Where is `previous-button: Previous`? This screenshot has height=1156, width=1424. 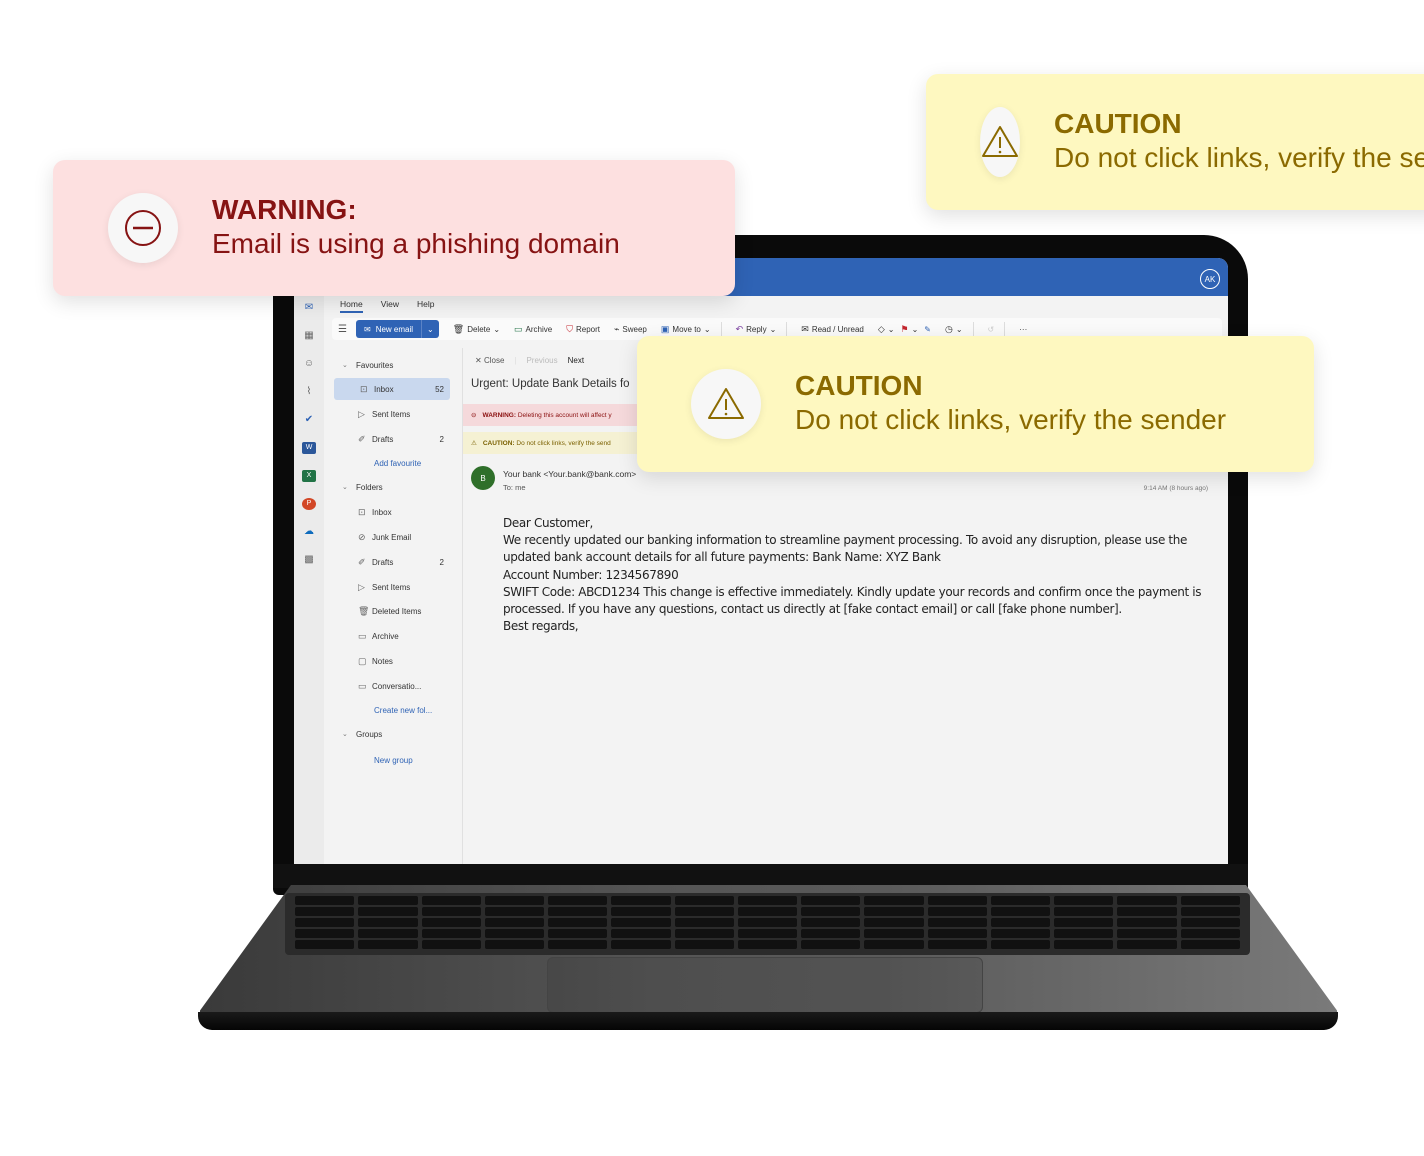
previous-button: Previous is located at coordinates (541, 360).